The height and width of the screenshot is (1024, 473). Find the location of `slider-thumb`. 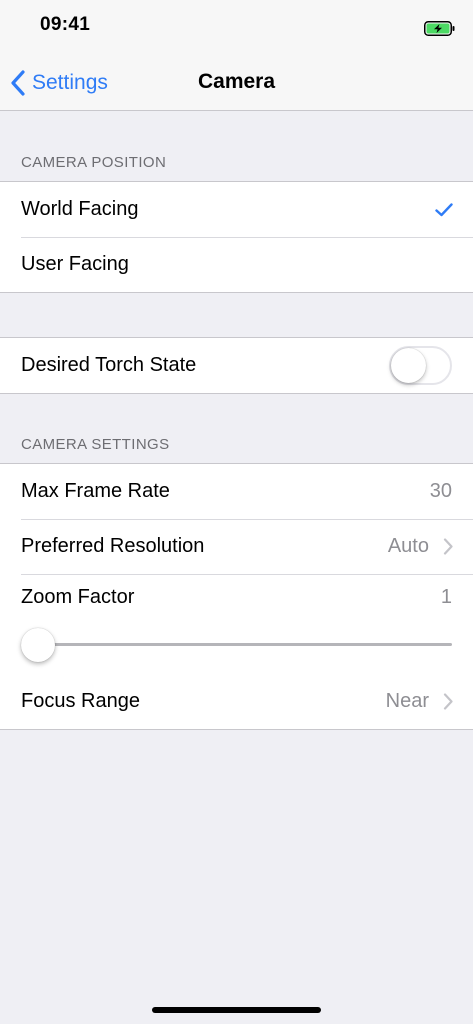

slider-thumb is located at coordinates (38, 645).